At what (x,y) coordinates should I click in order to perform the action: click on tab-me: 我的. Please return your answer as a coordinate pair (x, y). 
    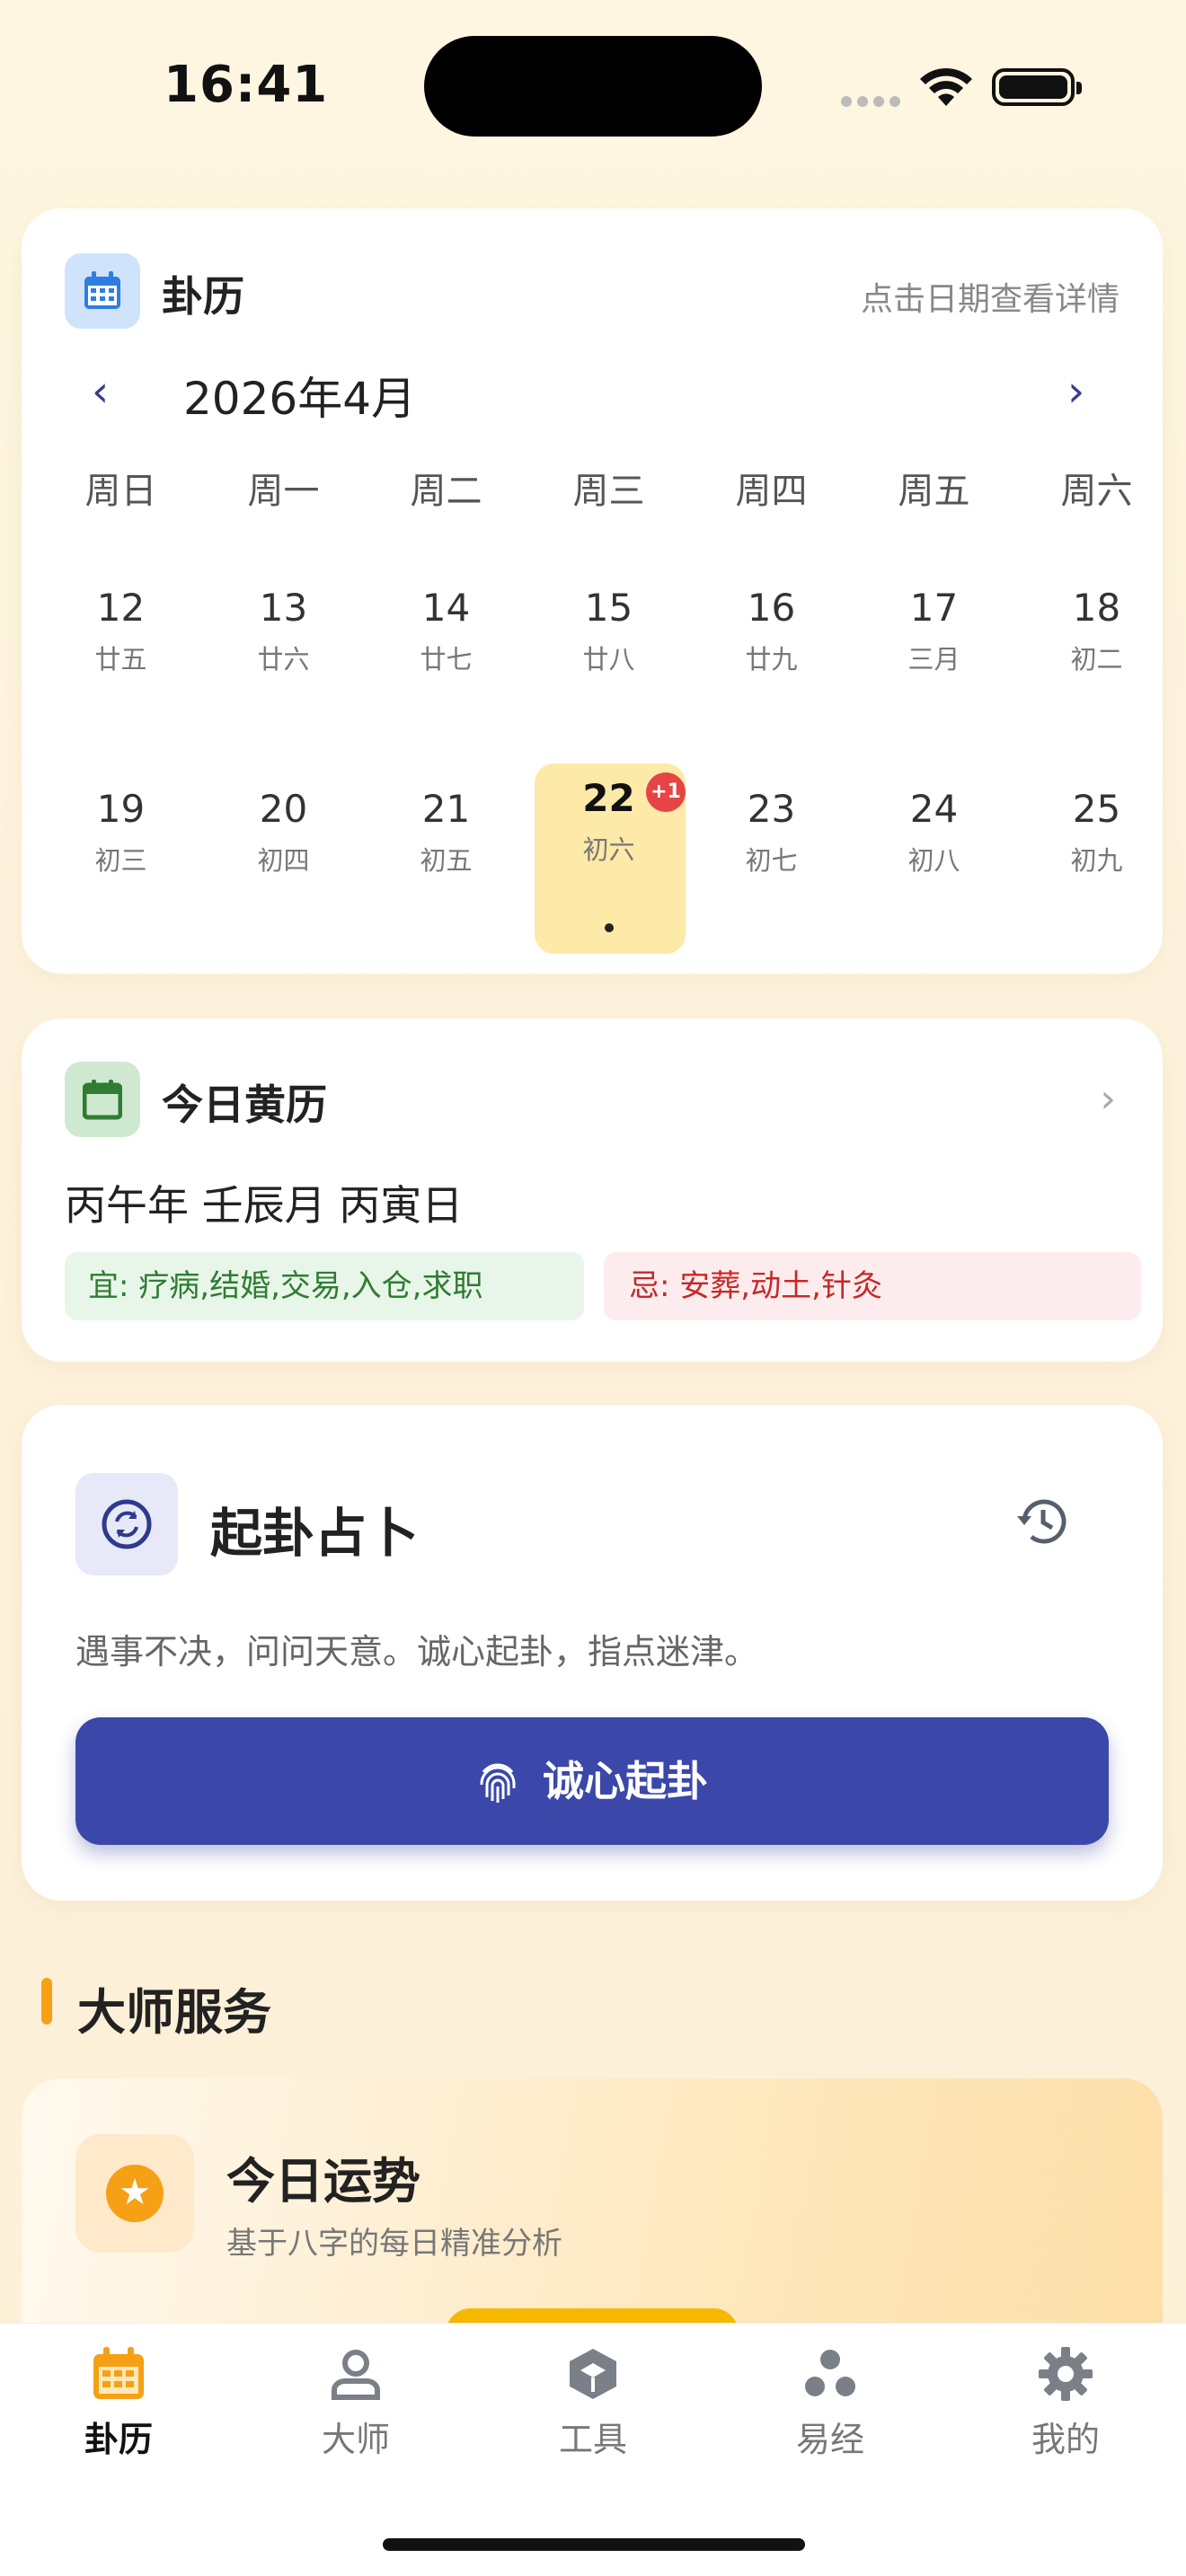
    Looking at the image, I should click on (1065, 2403).